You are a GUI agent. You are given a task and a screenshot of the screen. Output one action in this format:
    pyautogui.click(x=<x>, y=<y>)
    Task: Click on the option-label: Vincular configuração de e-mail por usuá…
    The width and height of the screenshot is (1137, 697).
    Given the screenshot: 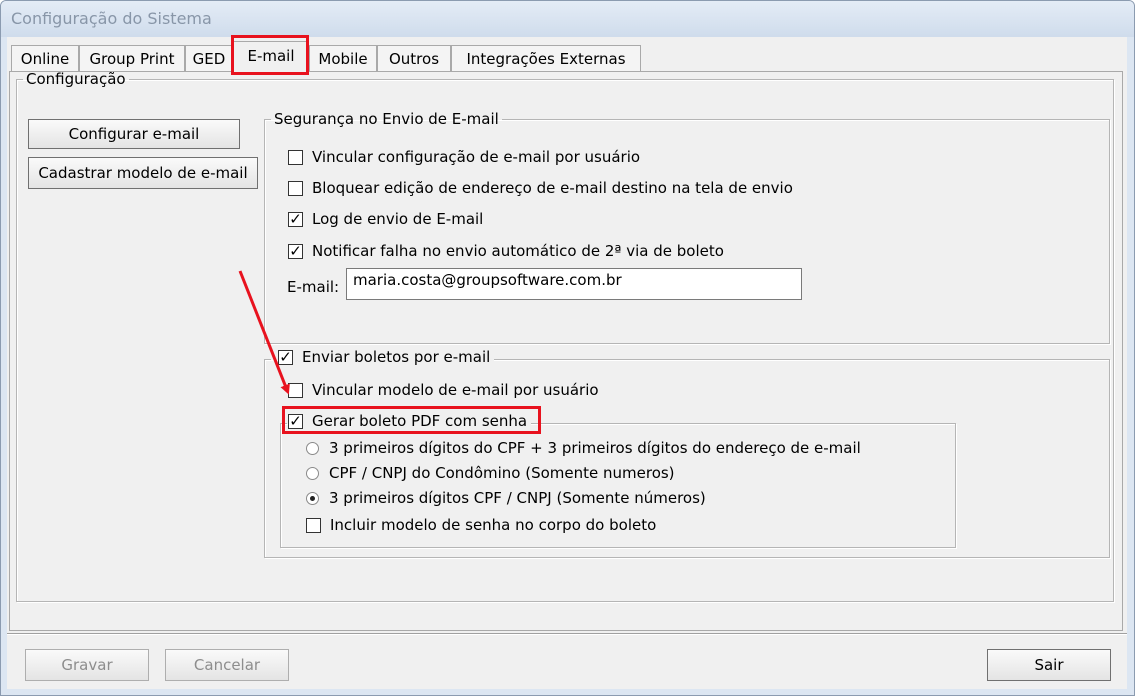 What is the action you would take?
    pyautogui.click(x=476, y=157)
    